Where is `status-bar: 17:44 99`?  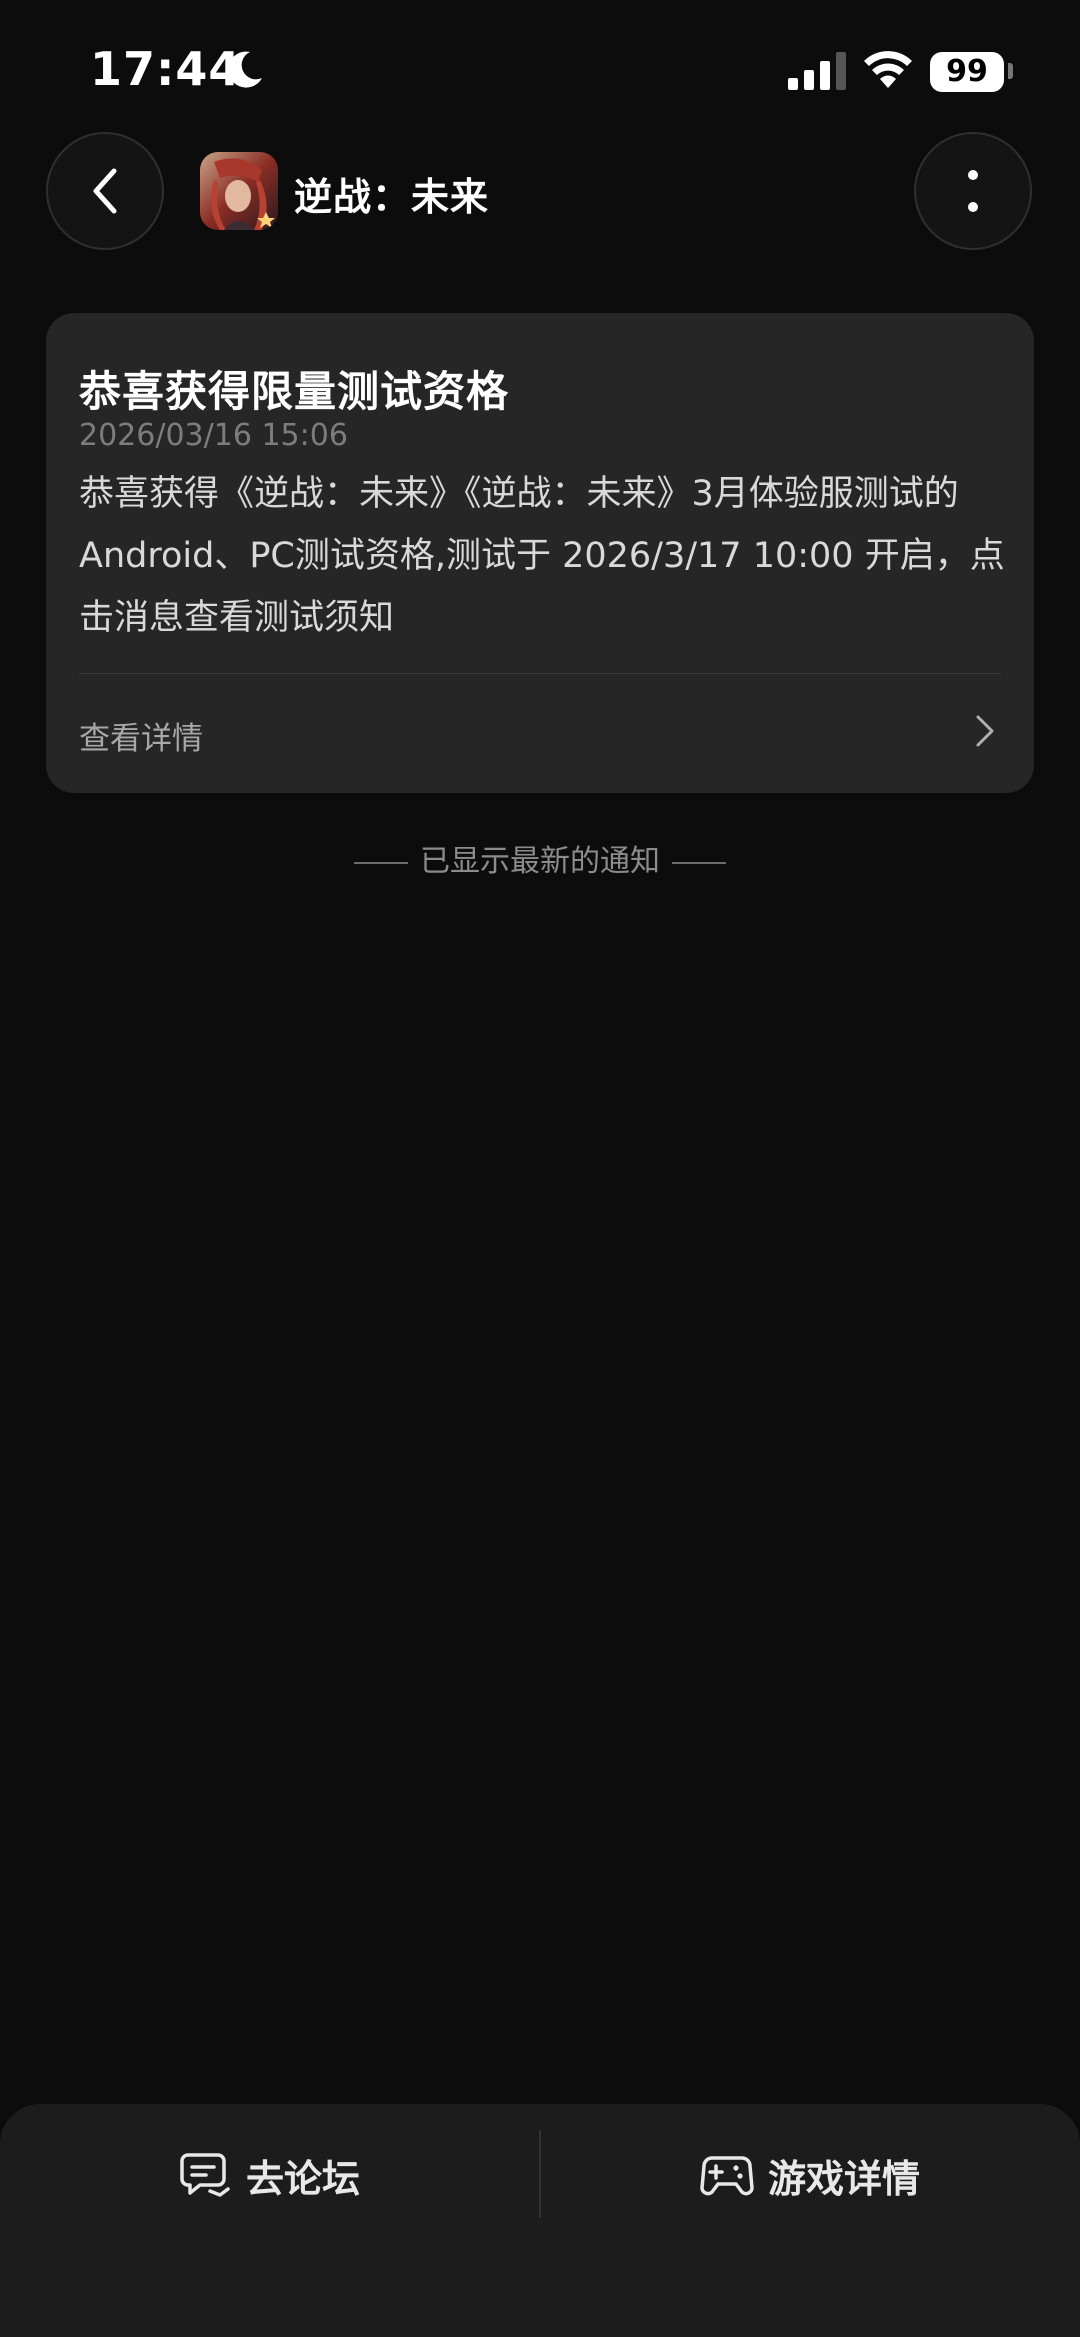
status-bar: 17:44 99 is located at coordinates (540, 70).